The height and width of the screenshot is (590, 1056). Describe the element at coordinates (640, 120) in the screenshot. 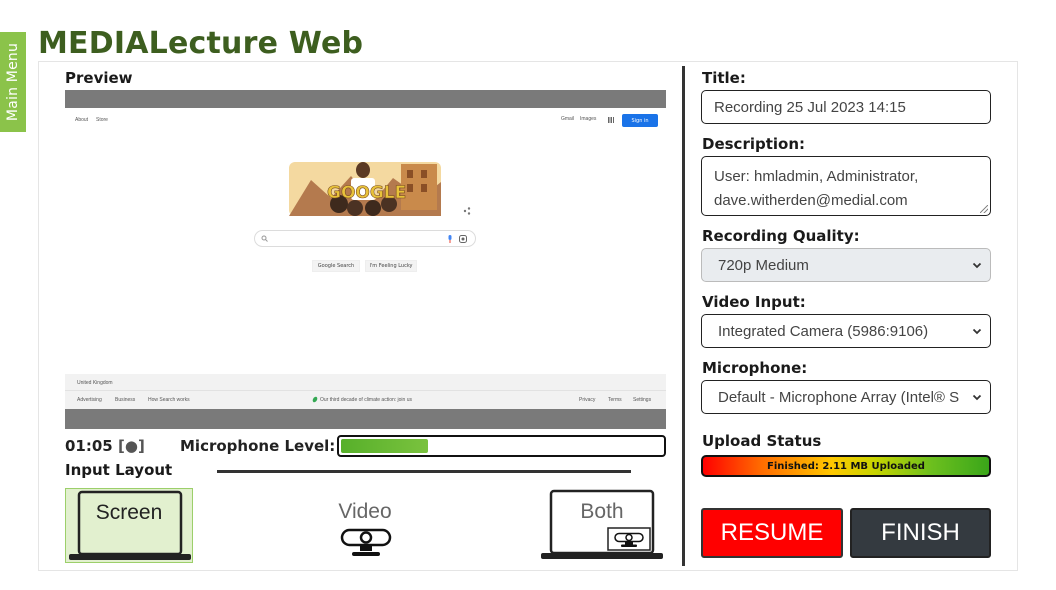

I see `shot-signin-button: Sign in` at that location.